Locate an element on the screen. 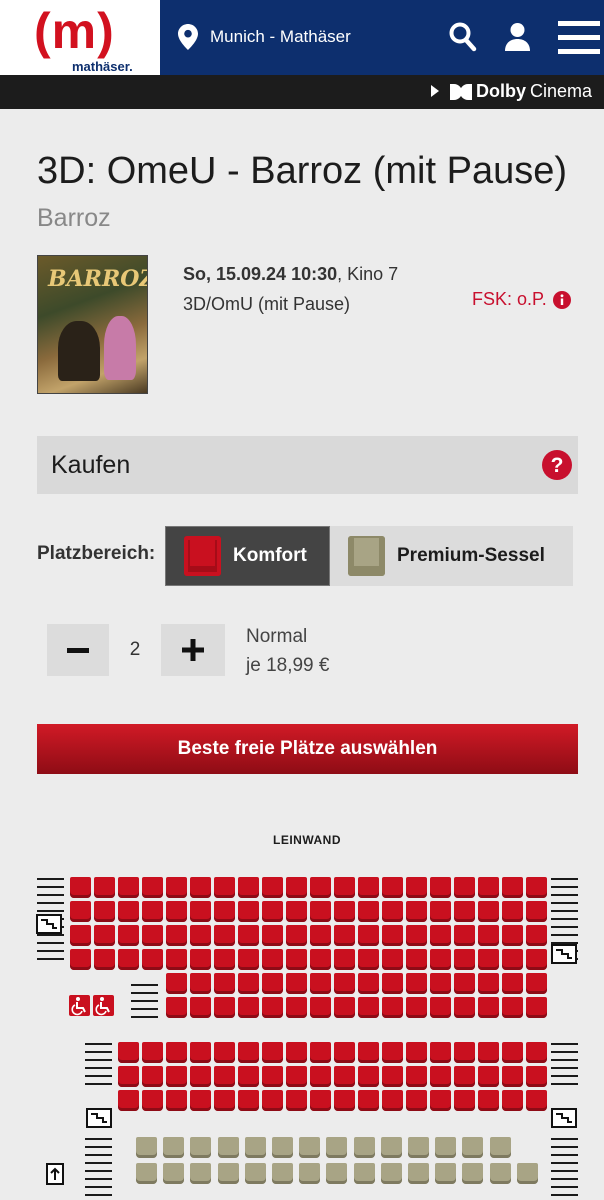 The image size is (604, 1200). search-icon is located at coordinates (463, 37).